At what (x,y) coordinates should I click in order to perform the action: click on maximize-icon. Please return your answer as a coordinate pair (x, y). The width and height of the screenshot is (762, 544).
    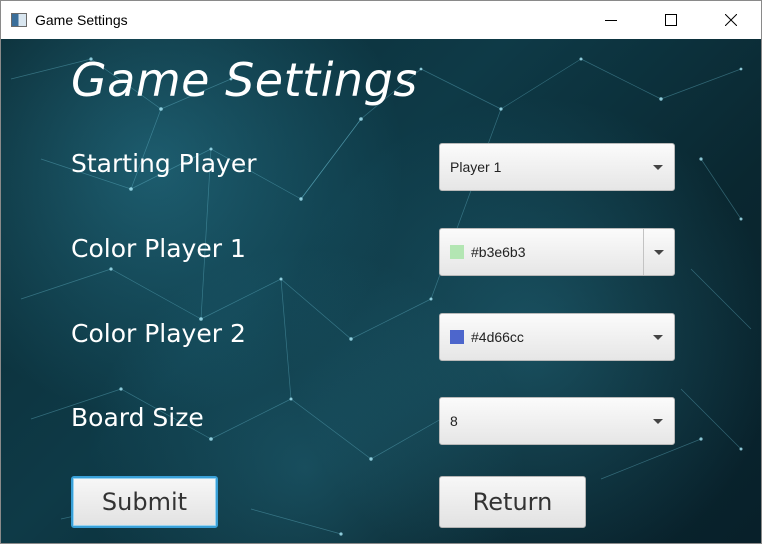
    Looking at the image, I should click on (671, 20).